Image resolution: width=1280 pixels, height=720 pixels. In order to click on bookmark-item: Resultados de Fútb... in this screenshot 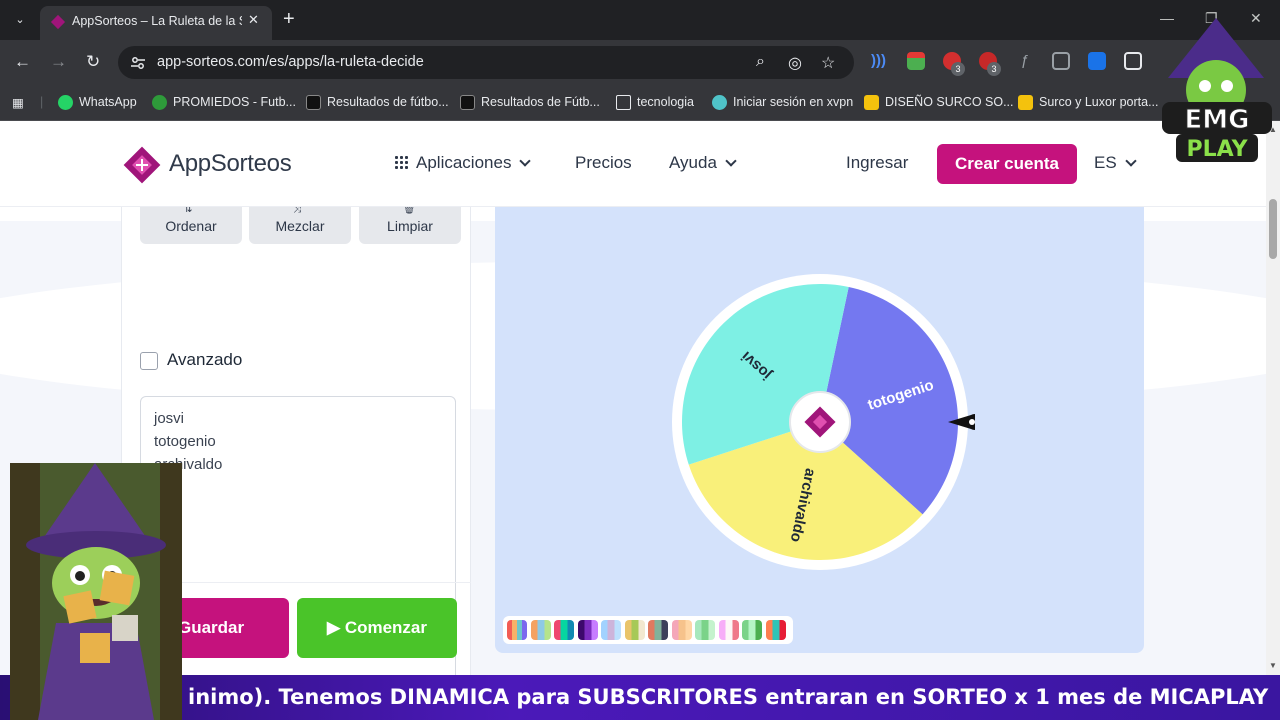, I will do `click(530, 102)`.